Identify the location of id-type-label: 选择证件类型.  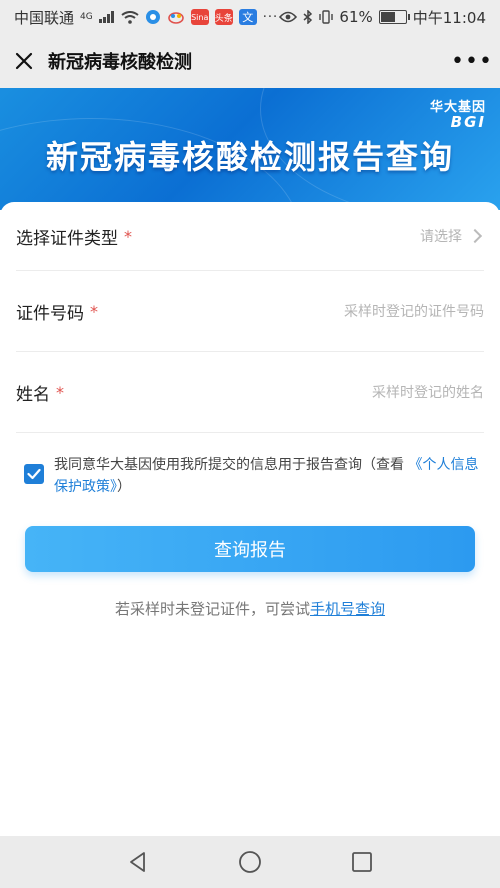
(67, 238).